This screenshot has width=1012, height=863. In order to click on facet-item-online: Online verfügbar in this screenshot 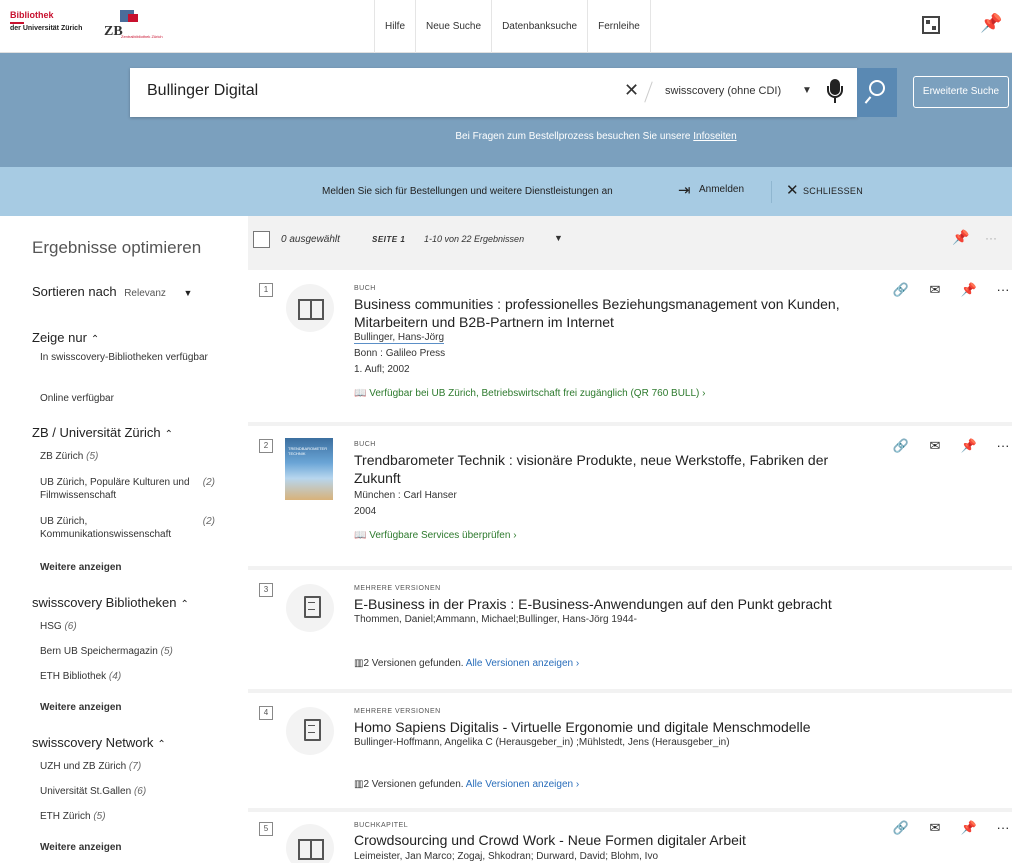, I will do `click(127, 399)`.